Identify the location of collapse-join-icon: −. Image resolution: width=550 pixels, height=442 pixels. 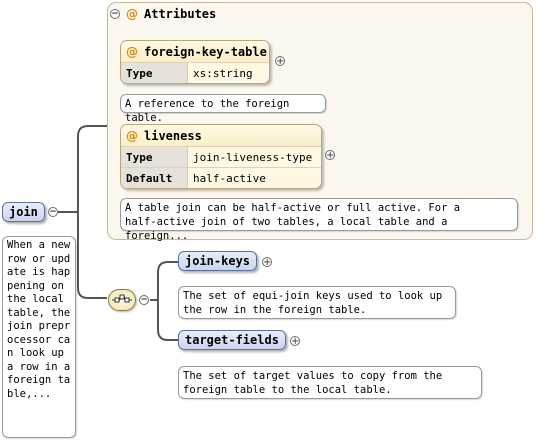
(53, 212).